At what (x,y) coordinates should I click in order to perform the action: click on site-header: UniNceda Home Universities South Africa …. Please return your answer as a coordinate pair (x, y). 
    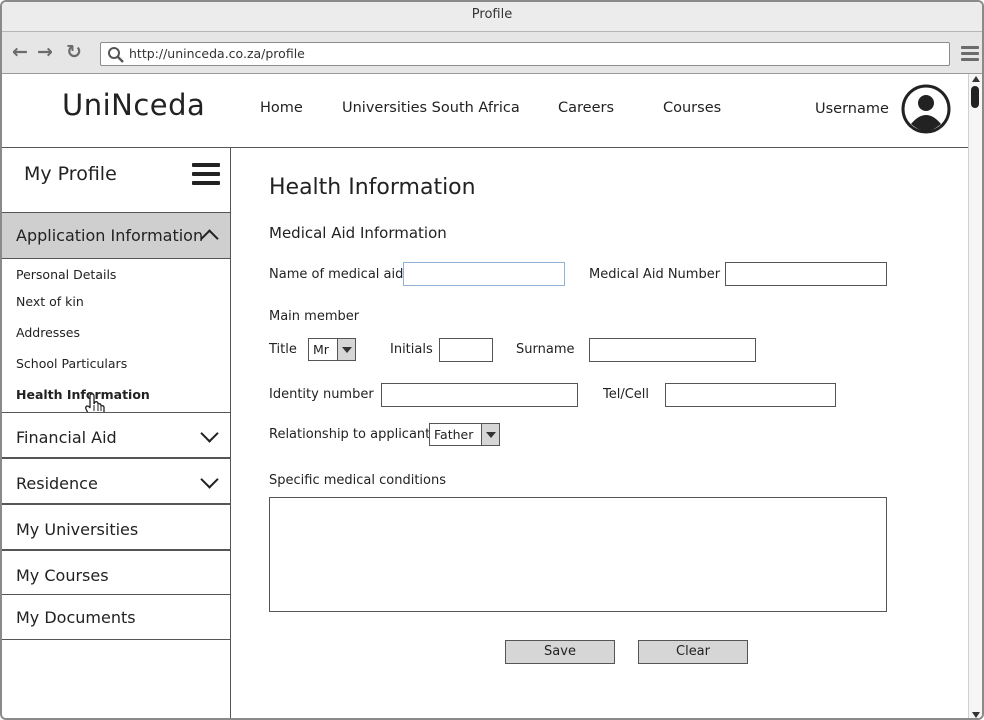
    Looking at the image, I should click on (485, 111).